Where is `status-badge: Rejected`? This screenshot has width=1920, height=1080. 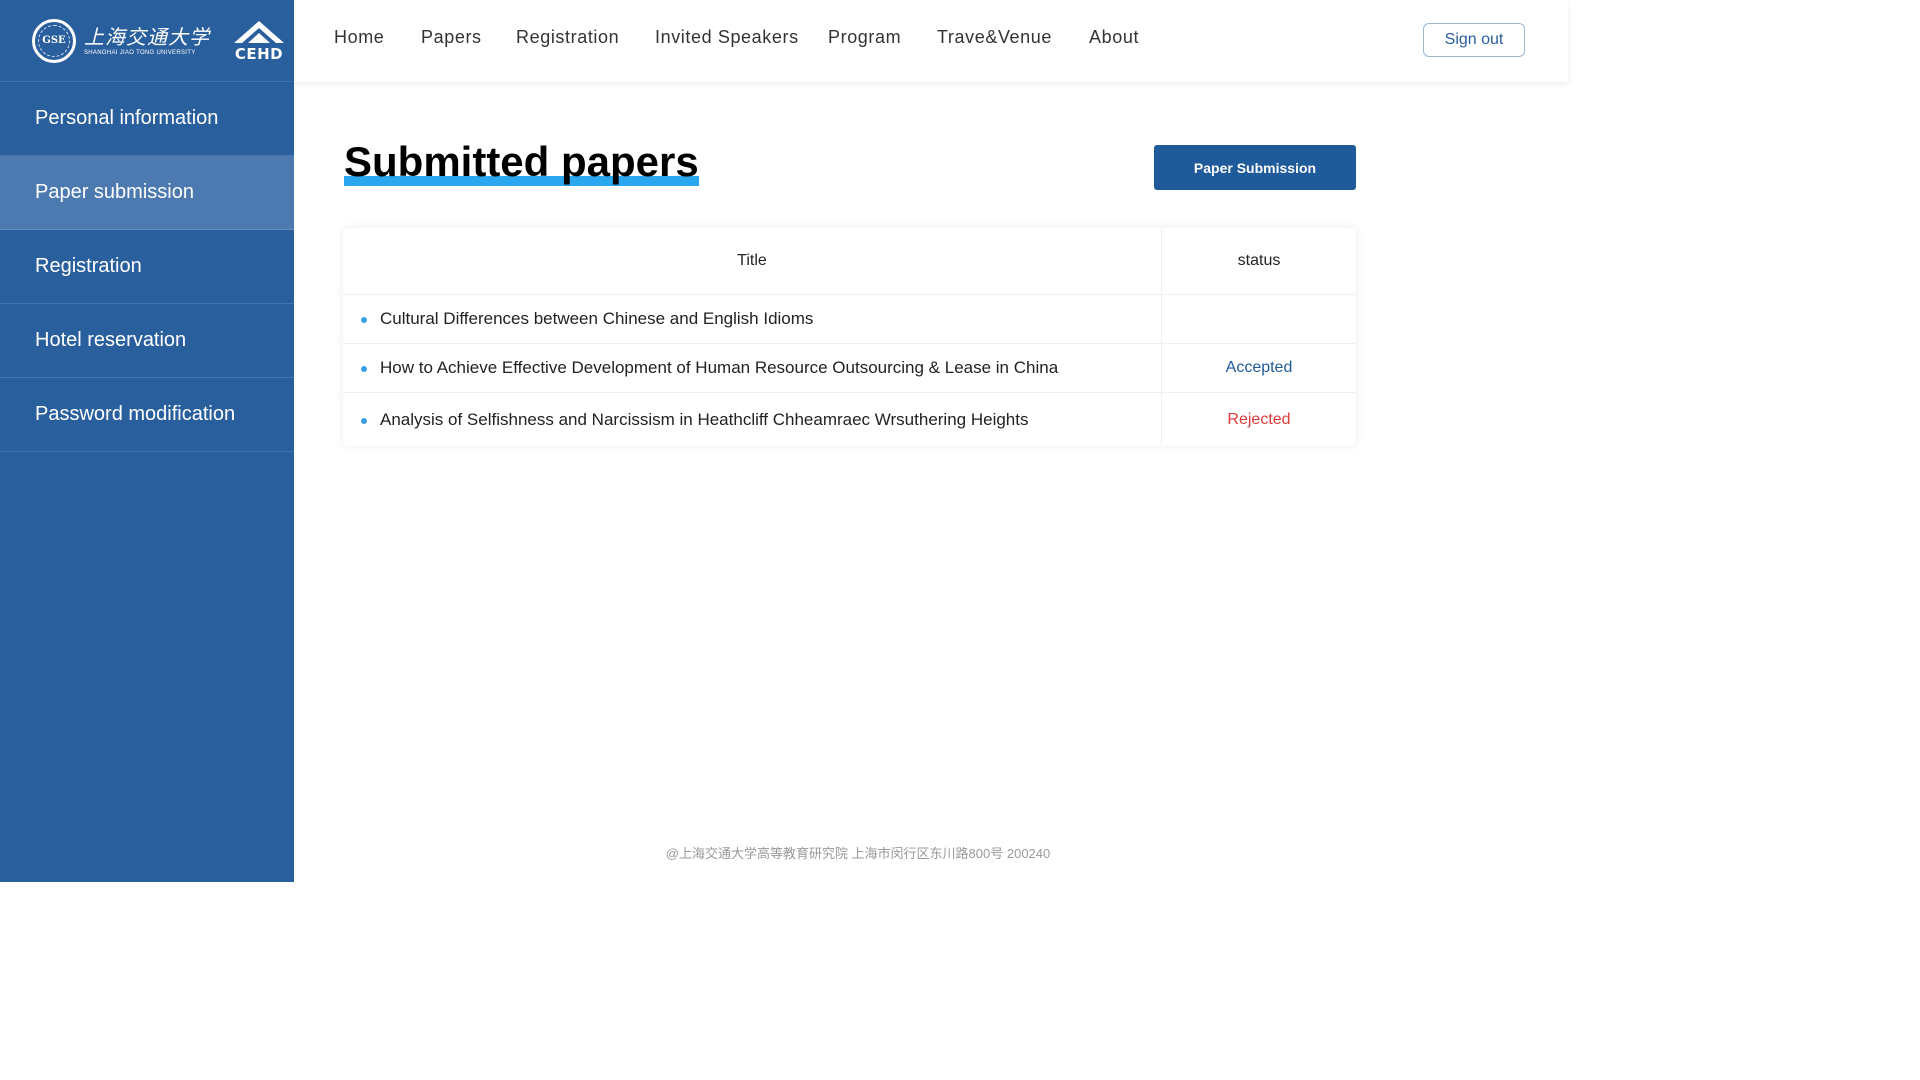 status-badge: Rejected is located at coordinates (1259, 419).